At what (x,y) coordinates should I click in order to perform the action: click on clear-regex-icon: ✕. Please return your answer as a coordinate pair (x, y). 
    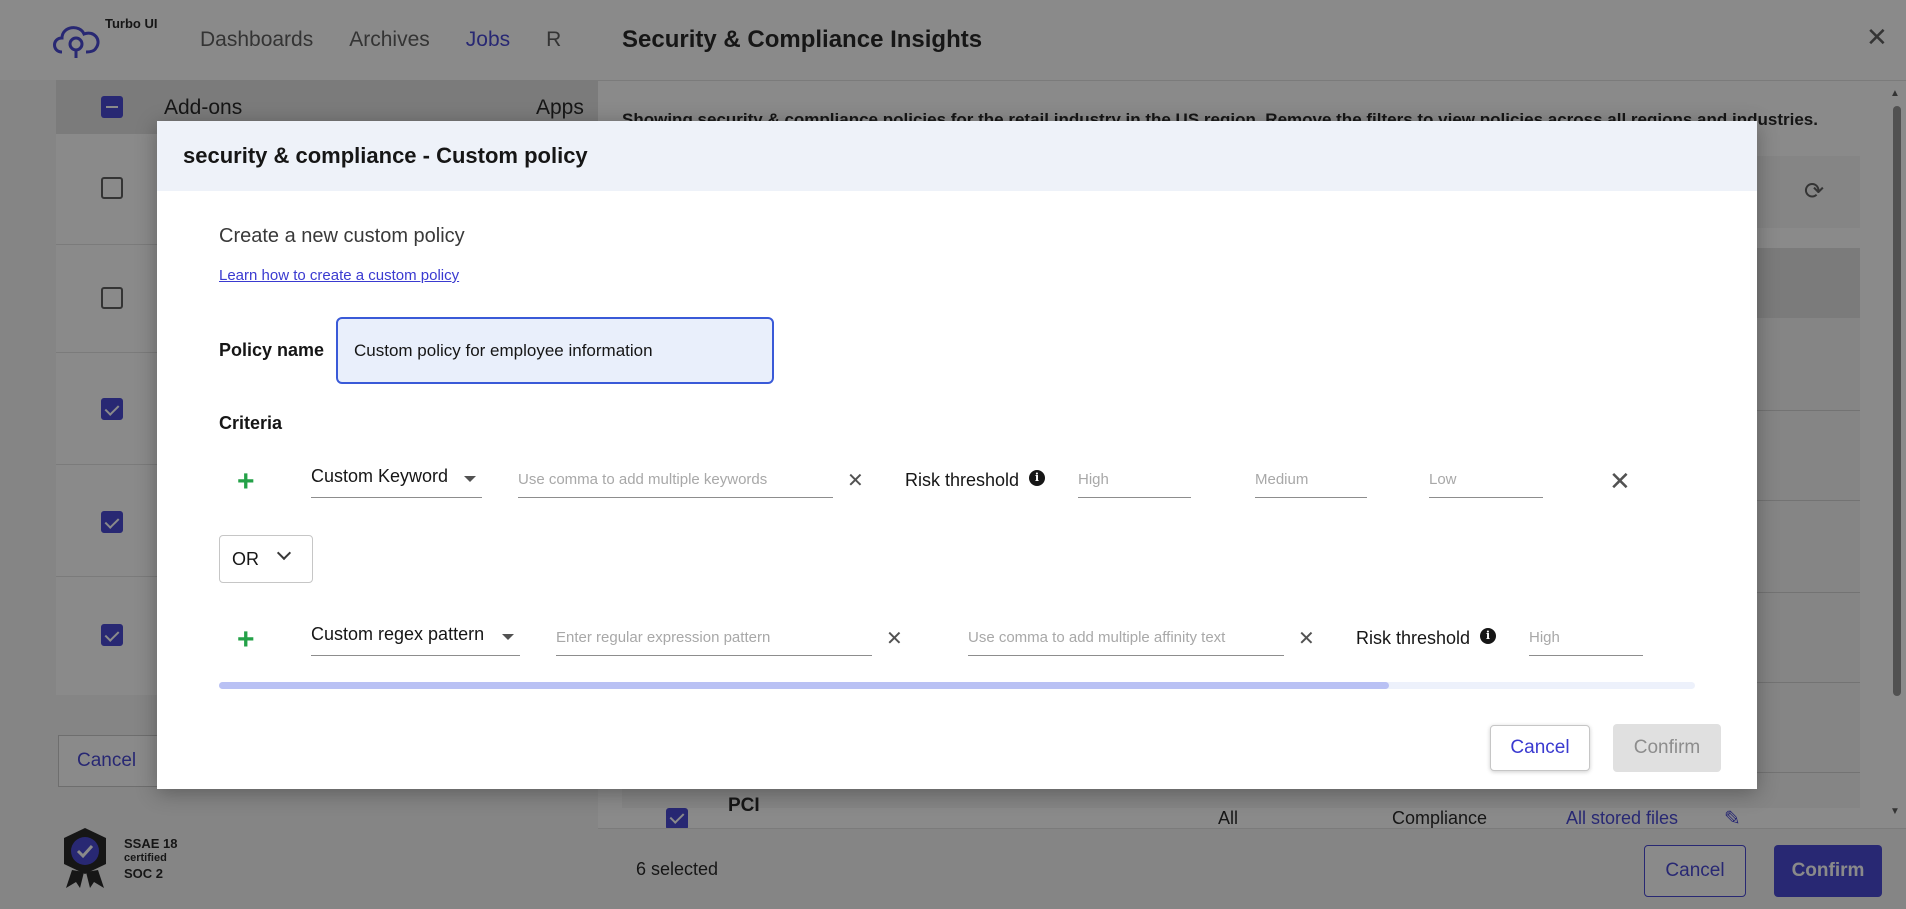
    Looking at the image, I should click on (894, 639).